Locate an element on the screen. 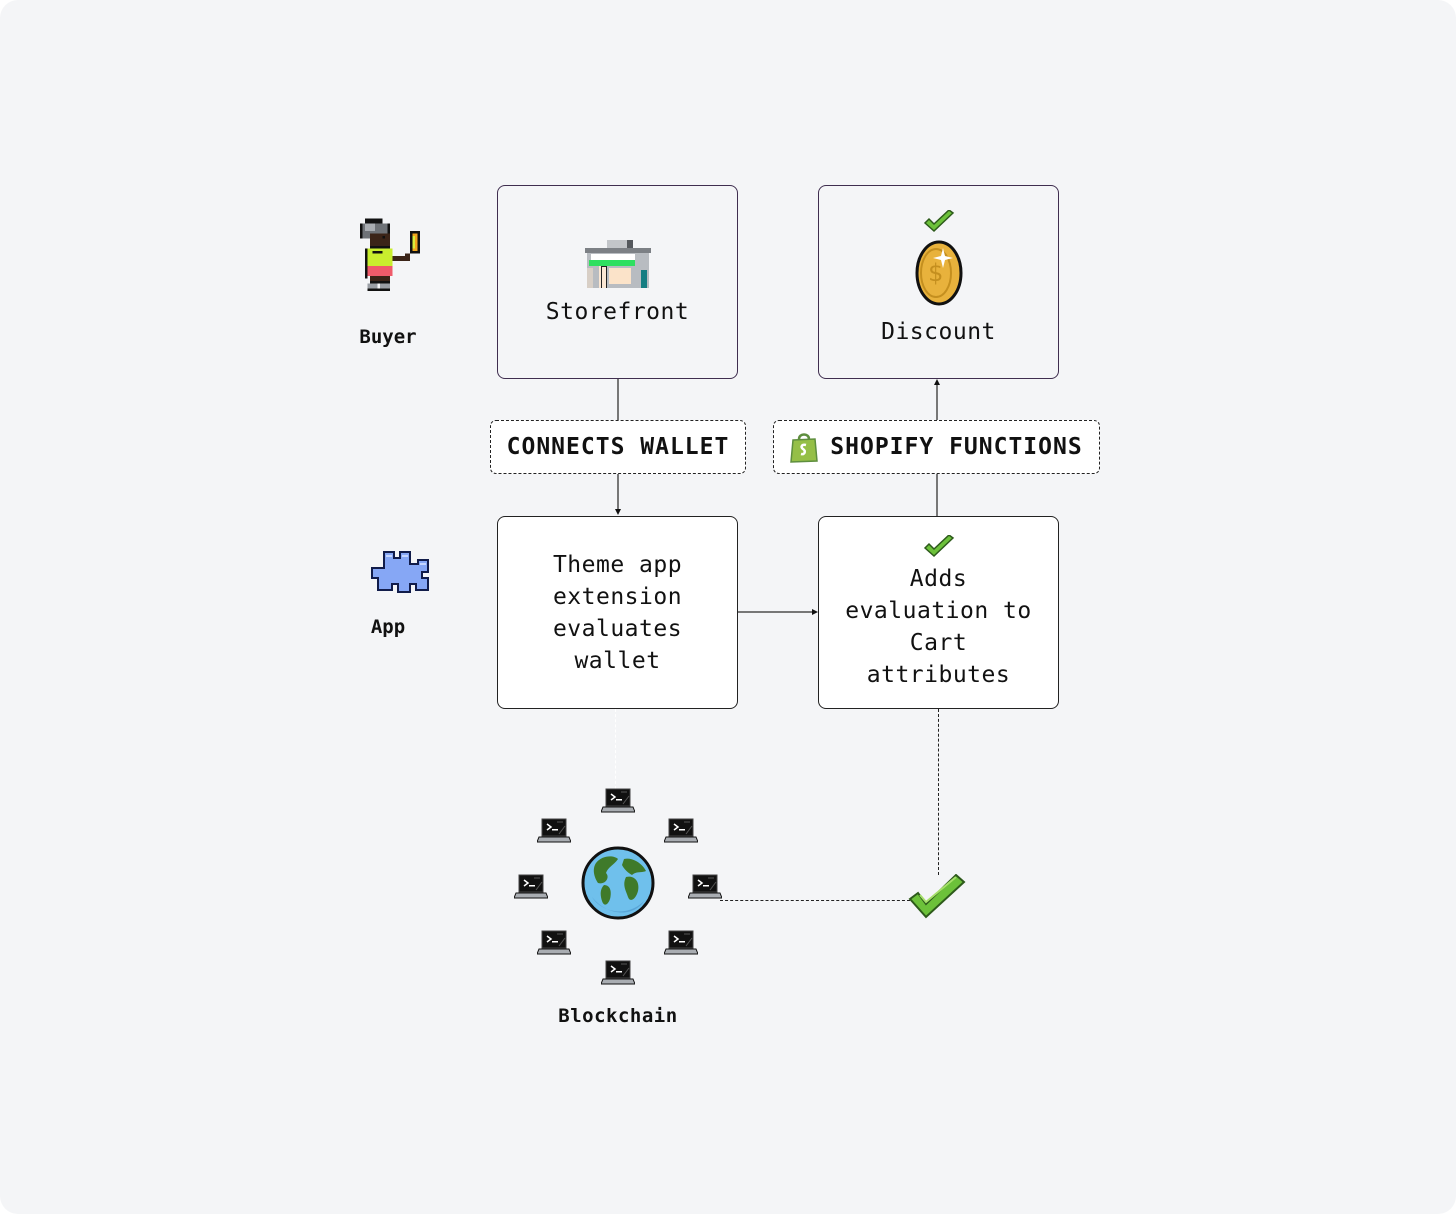  theme-extension-line-1: Theme app is located at coordinates (617, 564).